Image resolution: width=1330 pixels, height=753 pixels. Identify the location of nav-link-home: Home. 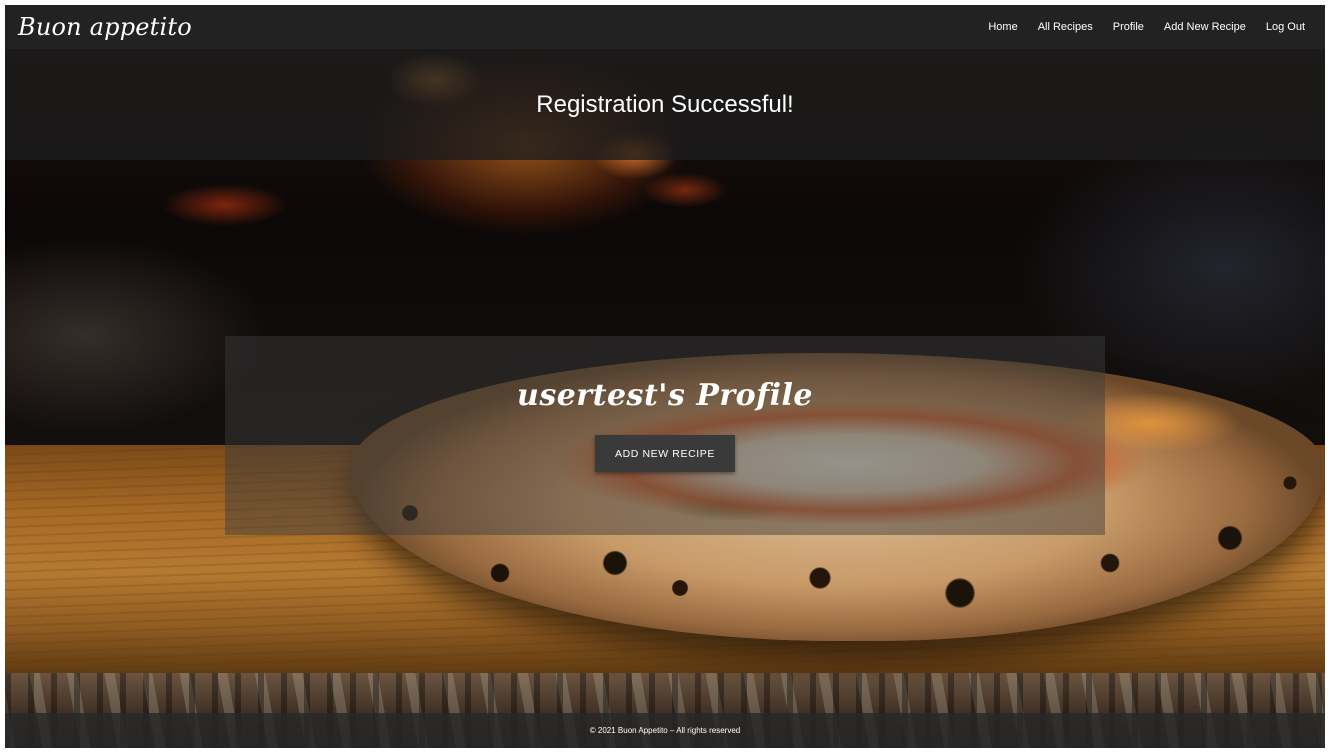
(1002, 27).